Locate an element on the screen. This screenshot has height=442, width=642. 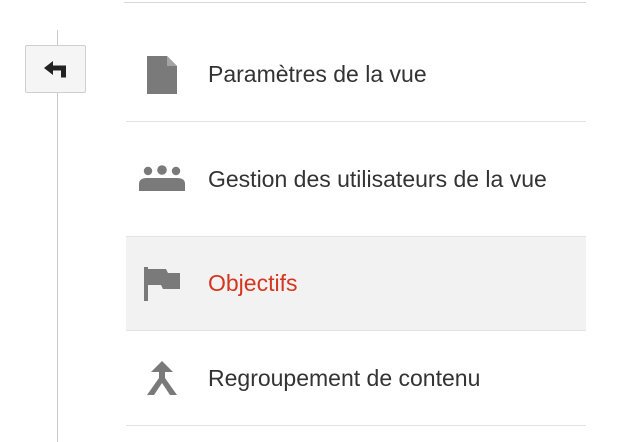
users-icon is located at coordinates (162, 179).